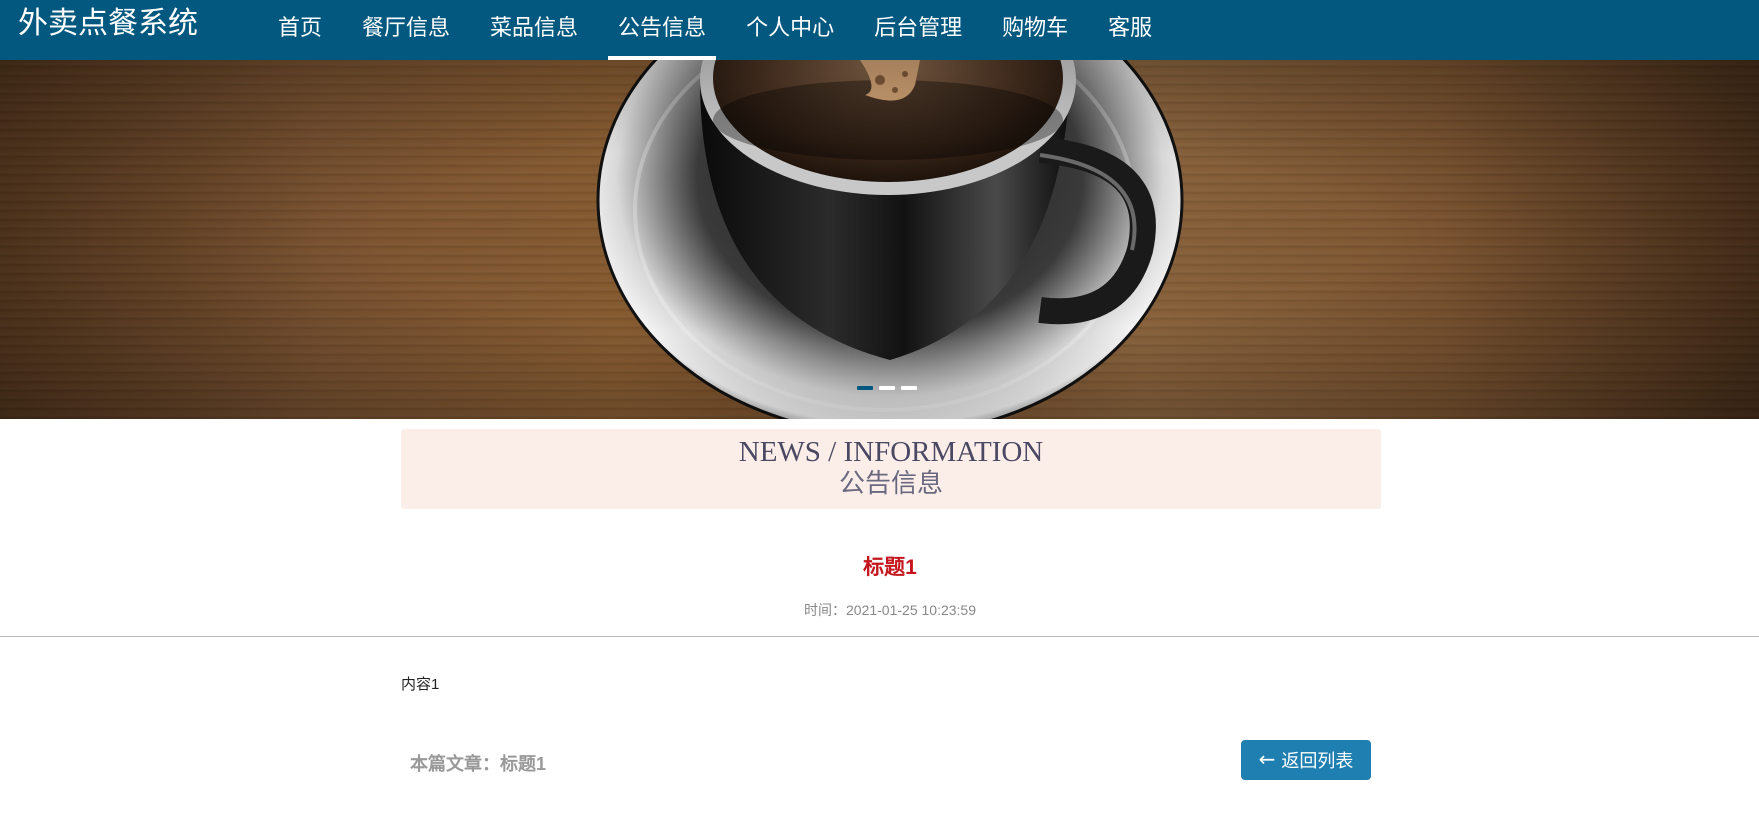 The image size is (1759, 819). Describe the element at coordinates (1267, 759) in the screenshot. I see `arrow-left-icon: ←` at that location.